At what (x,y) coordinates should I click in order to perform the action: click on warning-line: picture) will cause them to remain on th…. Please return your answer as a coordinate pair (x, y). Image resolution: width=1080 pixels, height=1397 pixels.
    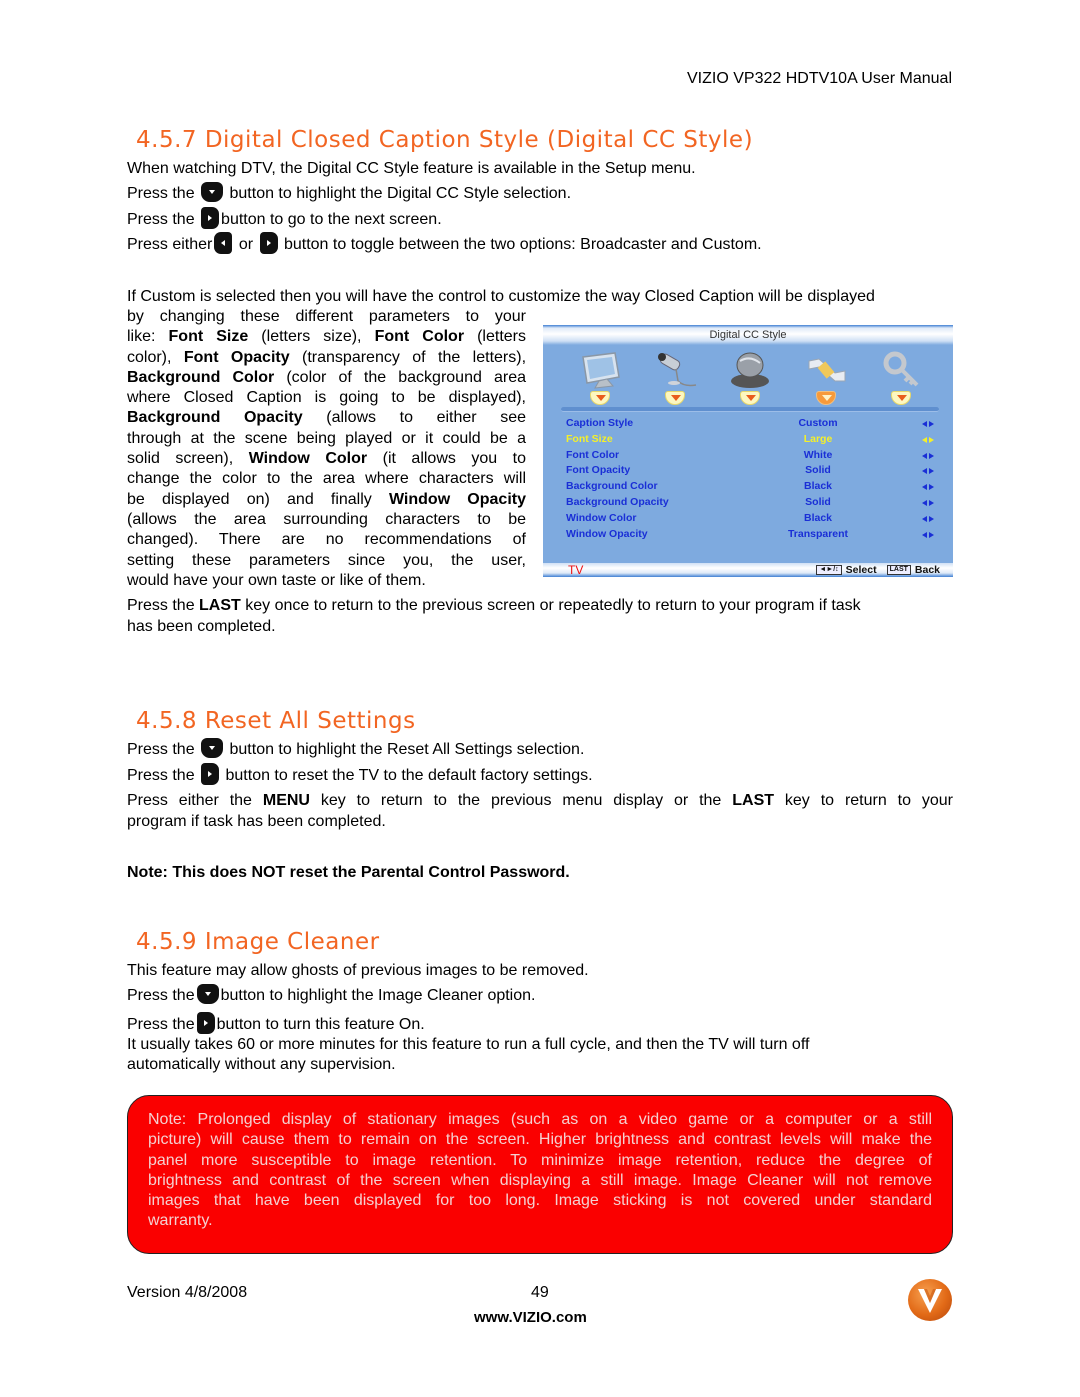
    Looking at the image, I should click on (540, 1140).